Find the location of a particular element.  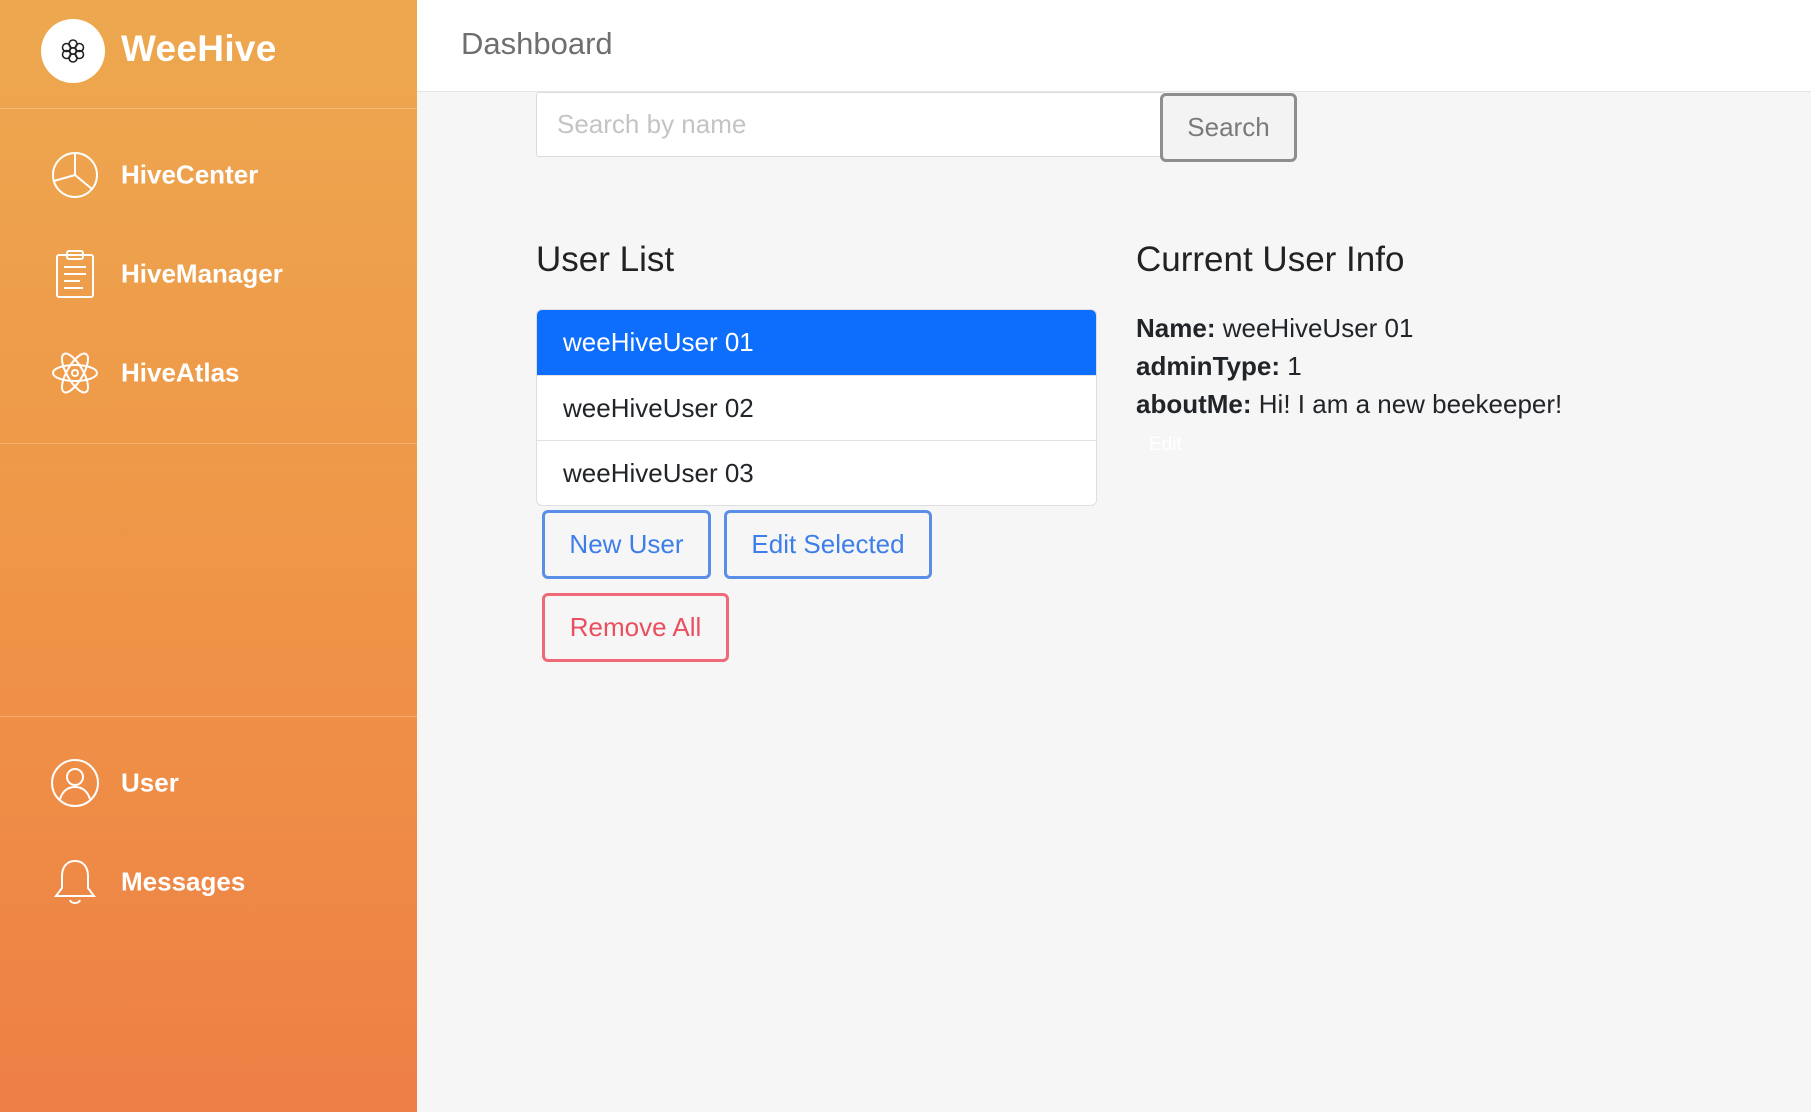

user-name-row: Name: weeHiveUser 01 is located at coordinates (1274, 328).